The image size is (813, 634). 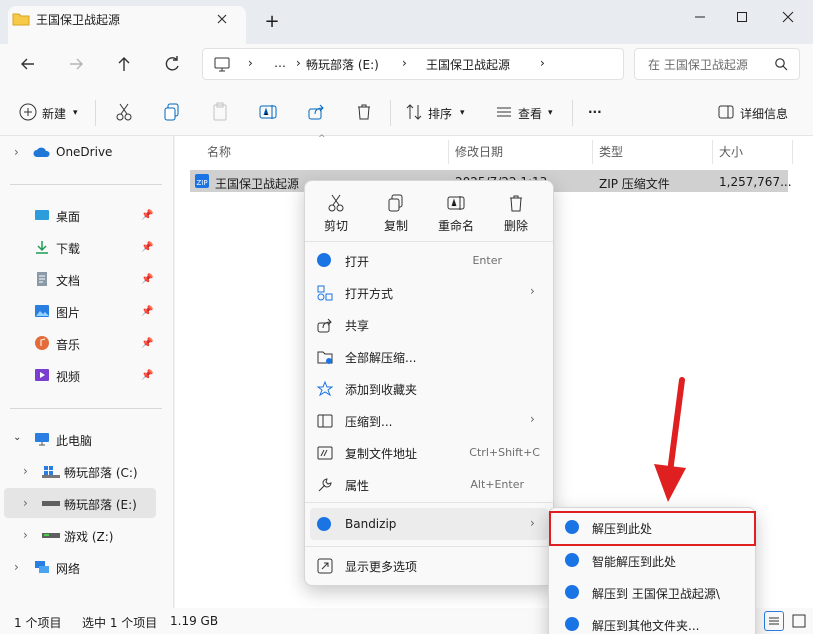 What do you see at coordinates (222, 64) in the screenshot?
I see `computer-icon` at bounding box center [222, 64].